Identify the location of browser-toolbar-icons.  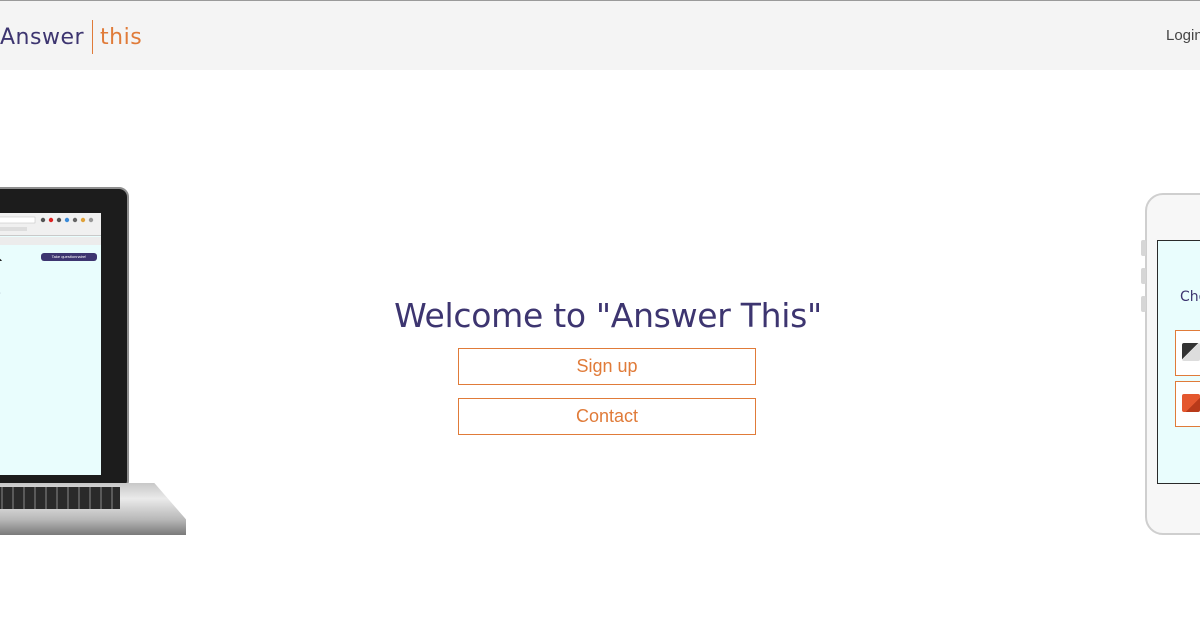
(47, 223).